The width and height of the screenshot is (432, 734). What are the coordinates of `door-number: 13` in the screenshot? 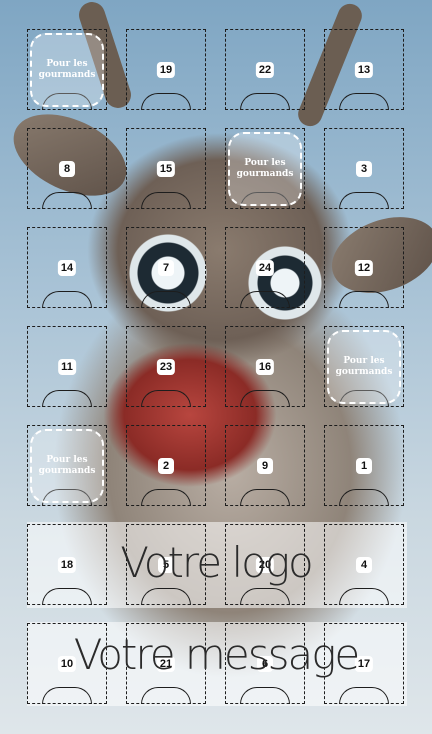 It's located at (364, 69).